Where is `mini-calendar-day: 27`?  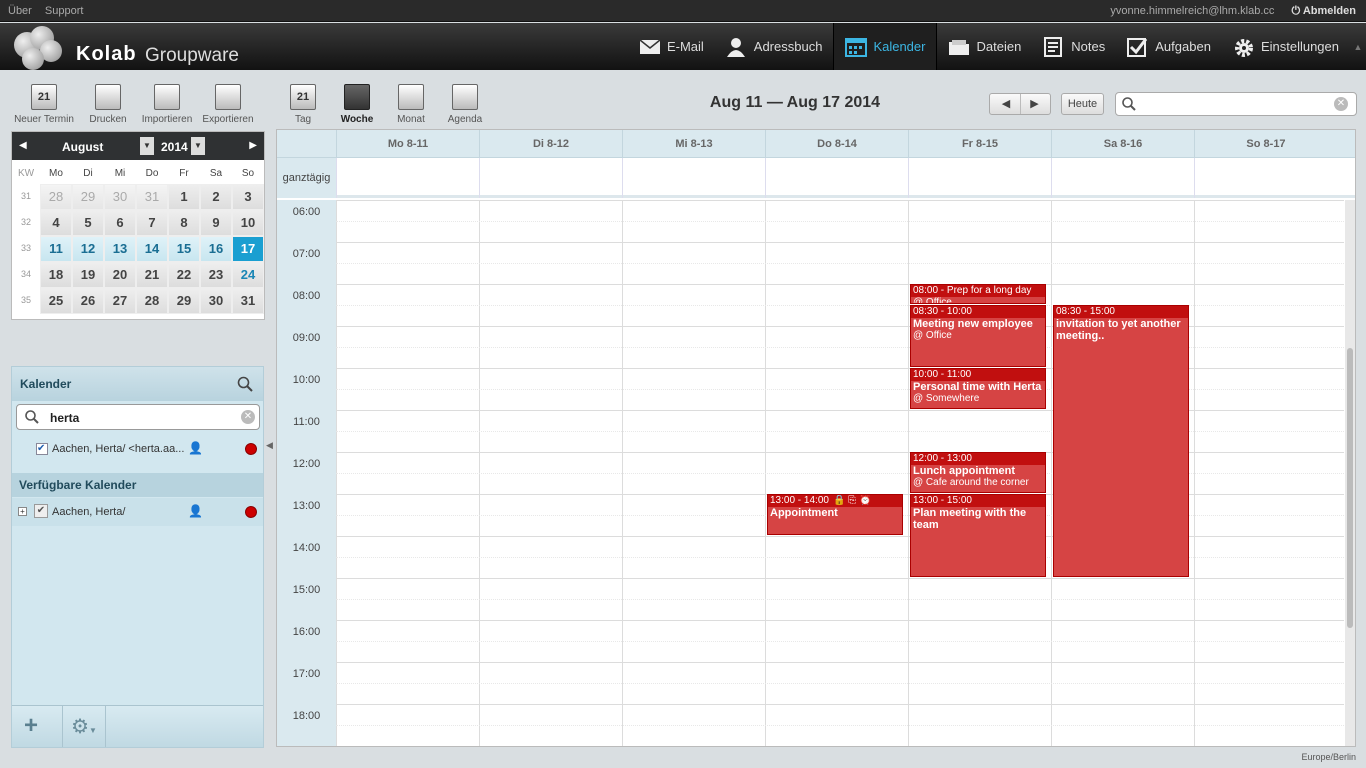 mini-calendar-day: 27 is located at coordinates (120, 301).